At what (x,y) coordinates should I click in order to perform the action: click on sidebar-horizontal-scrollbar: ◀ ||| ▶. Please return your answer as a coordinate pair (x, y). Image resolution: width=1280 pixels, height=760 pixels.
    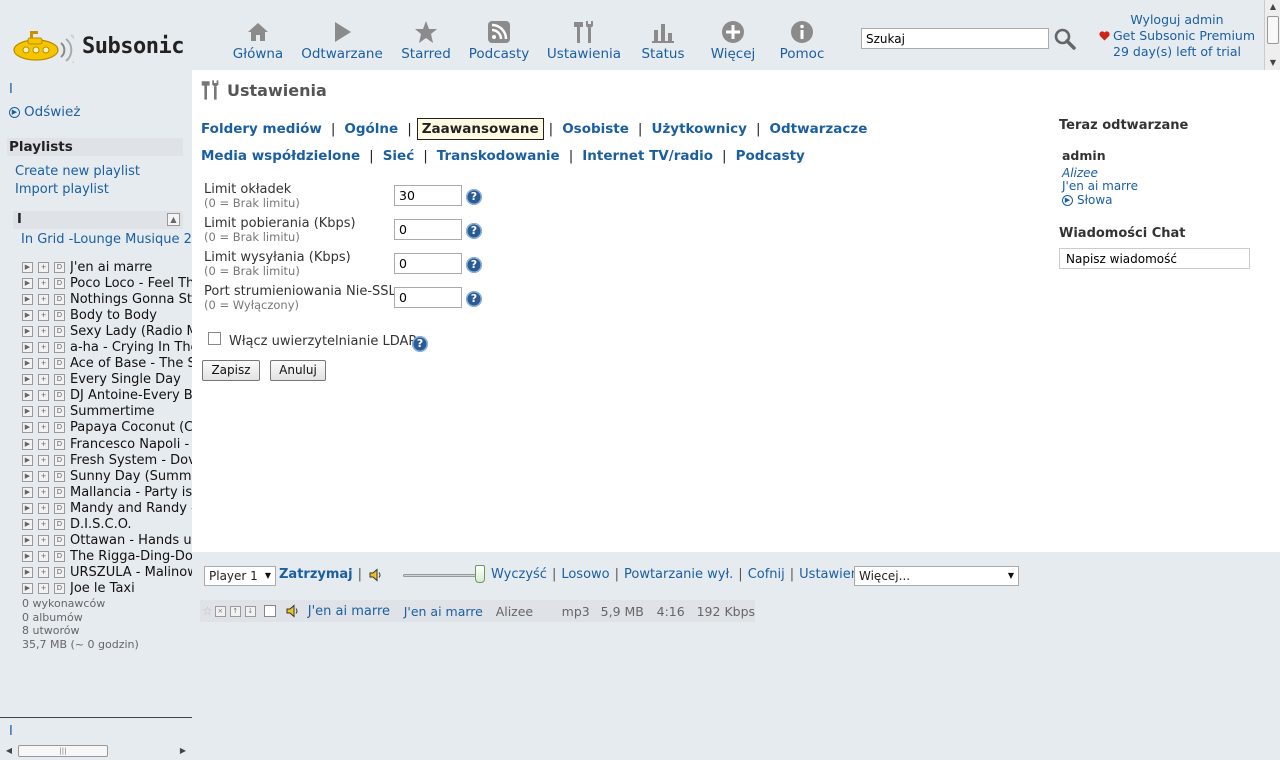
    Looking at the image, I should click on (96, 751).